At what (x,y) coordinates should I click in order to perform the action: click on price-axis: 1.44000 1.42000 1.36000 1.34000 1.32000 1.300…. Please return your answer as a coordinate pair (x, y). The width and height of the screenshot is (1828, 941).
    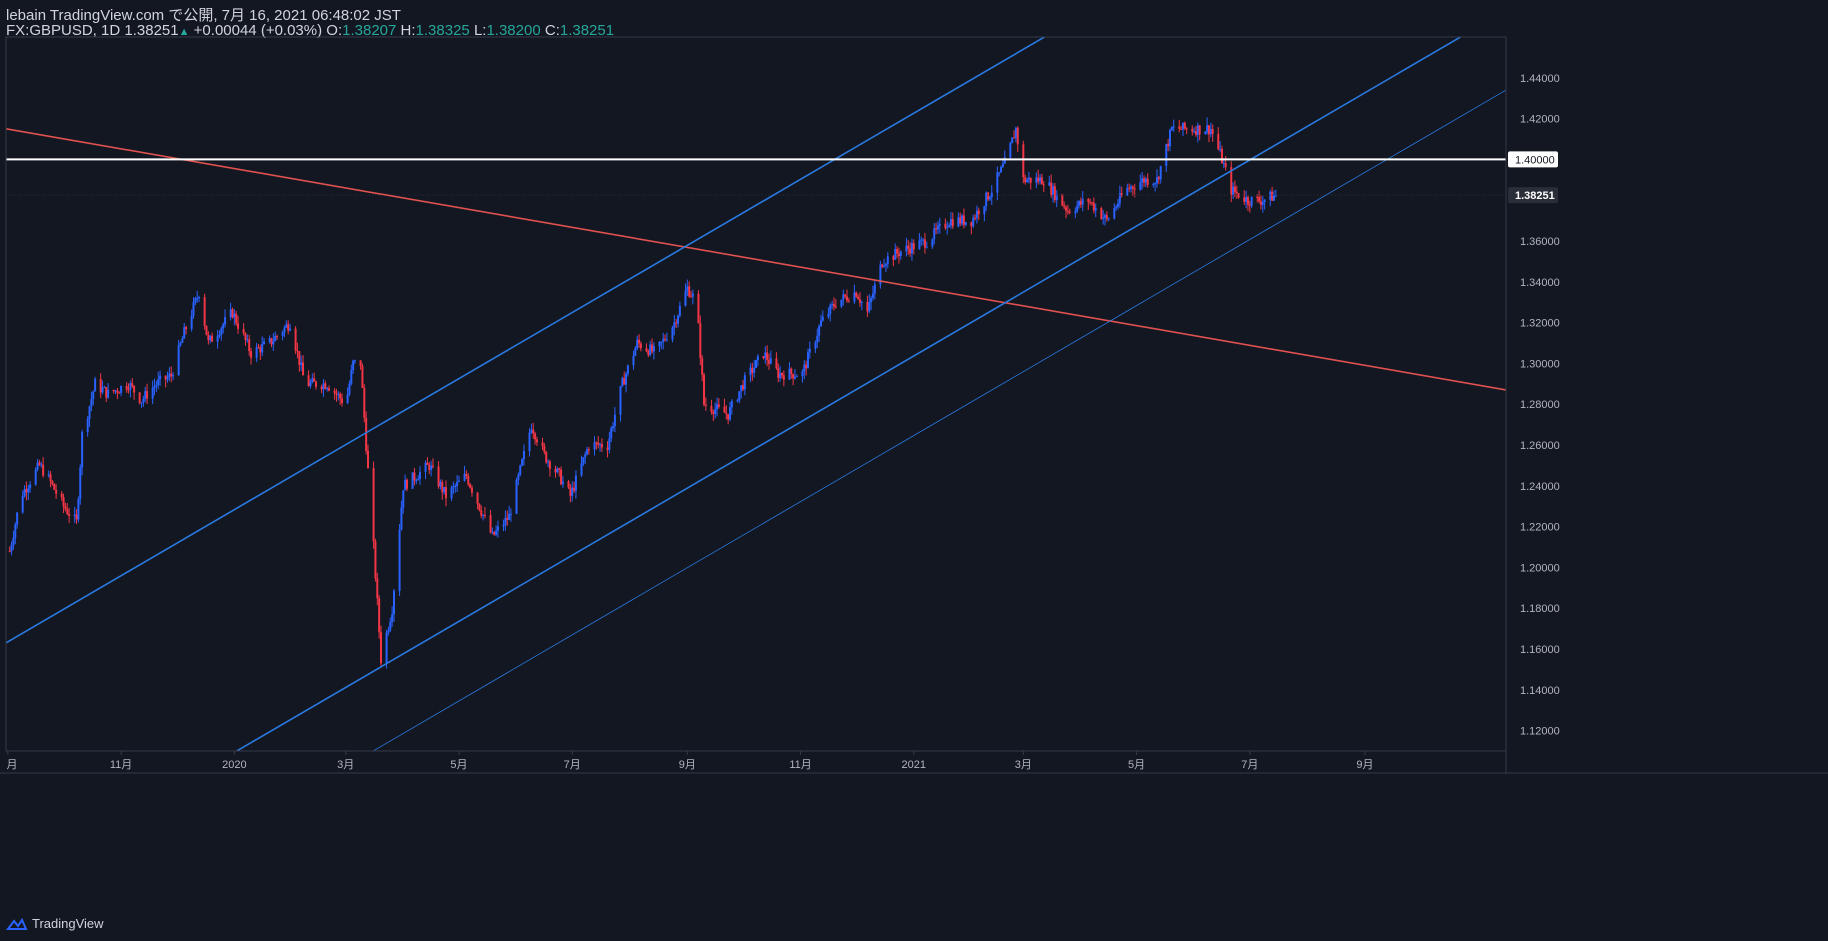
    Looking at the image, I should click on (1534, 405).